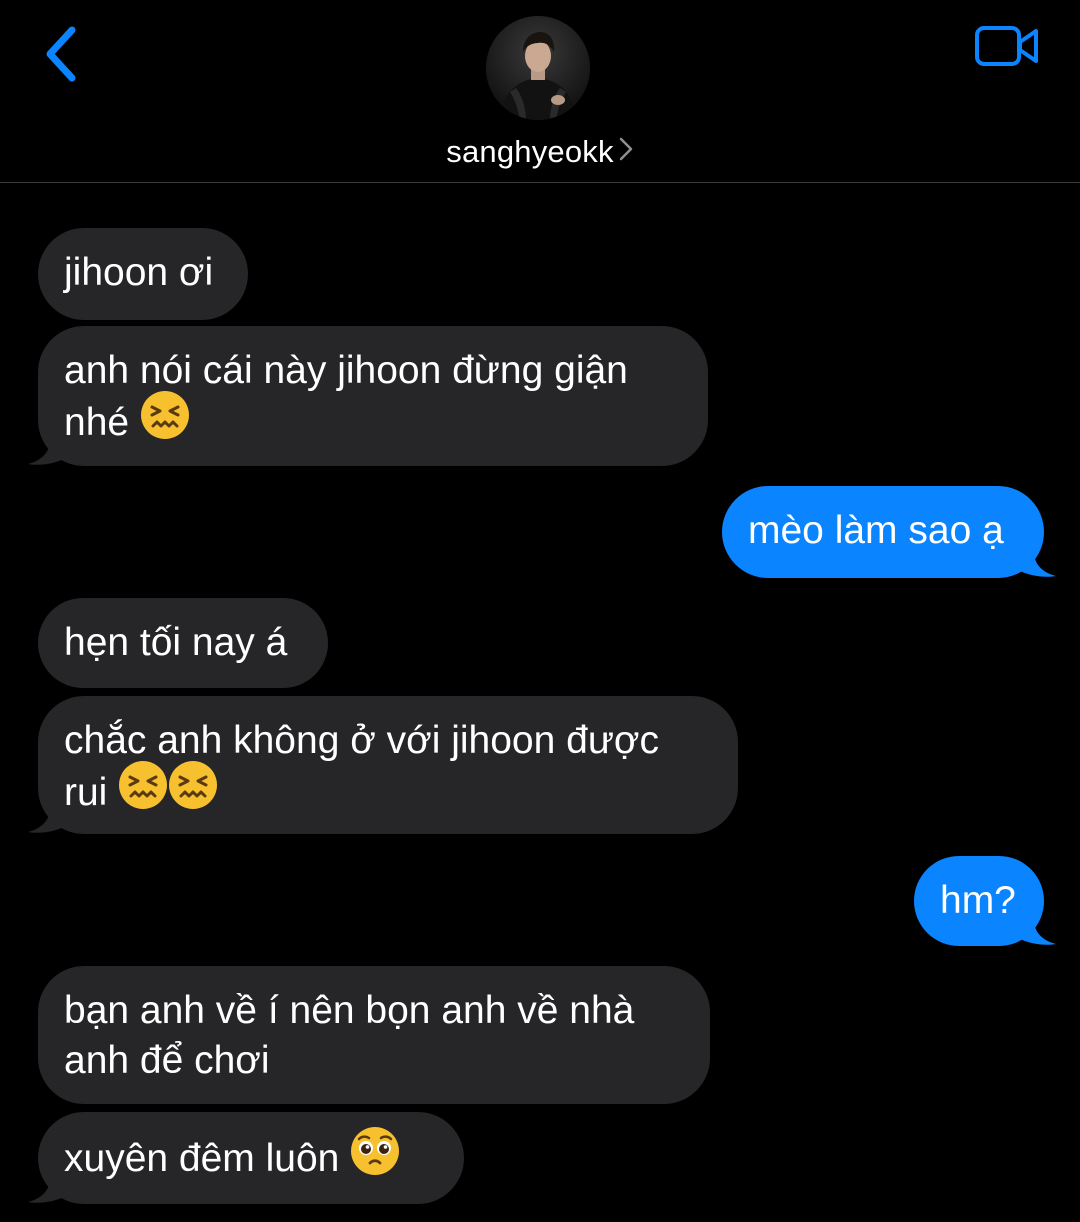  I want to click on outgoing-message: mèo làm sao ạ, so click(883, 532).